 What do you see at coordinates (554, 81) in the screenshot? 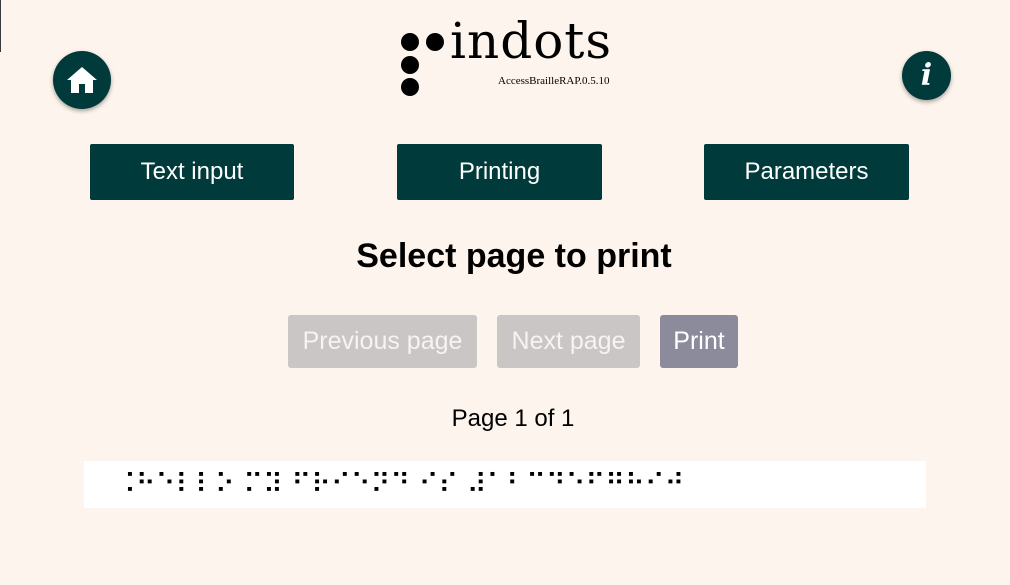
I see `app-version: AccessBrailleRAP.0.5.10` at bounding box center [554, 81].